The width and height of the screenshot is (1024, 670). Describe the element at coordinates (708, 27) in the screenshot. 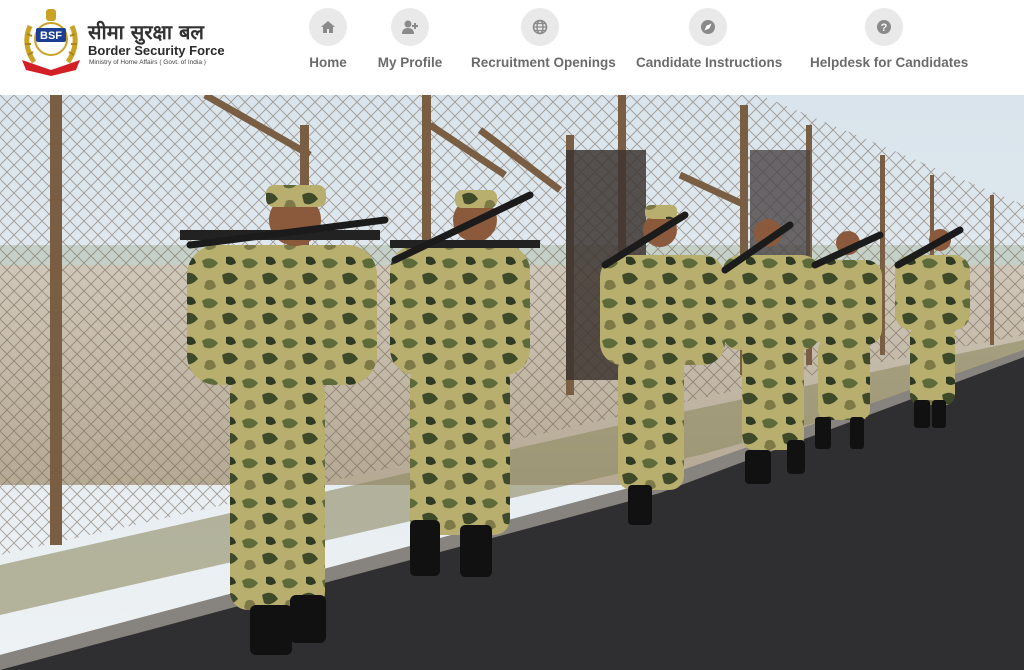

I see `compass-icon` at that location.